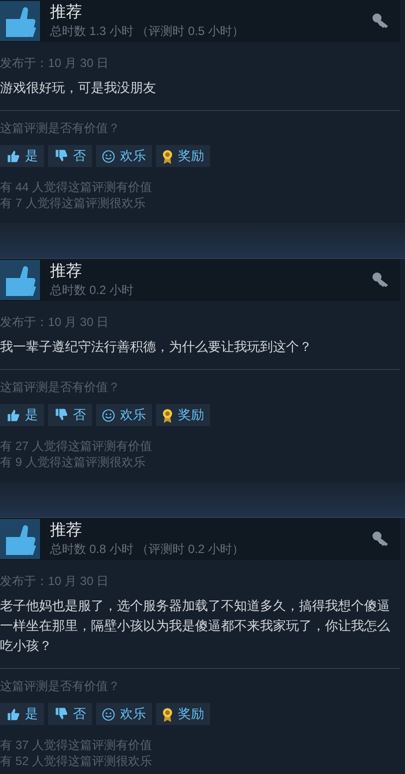  Describe the element at coordinates (73, 462) in the screenshot. I see `vote-count-text: 有 9 人觉得这篇评测很欢乐` at that location.